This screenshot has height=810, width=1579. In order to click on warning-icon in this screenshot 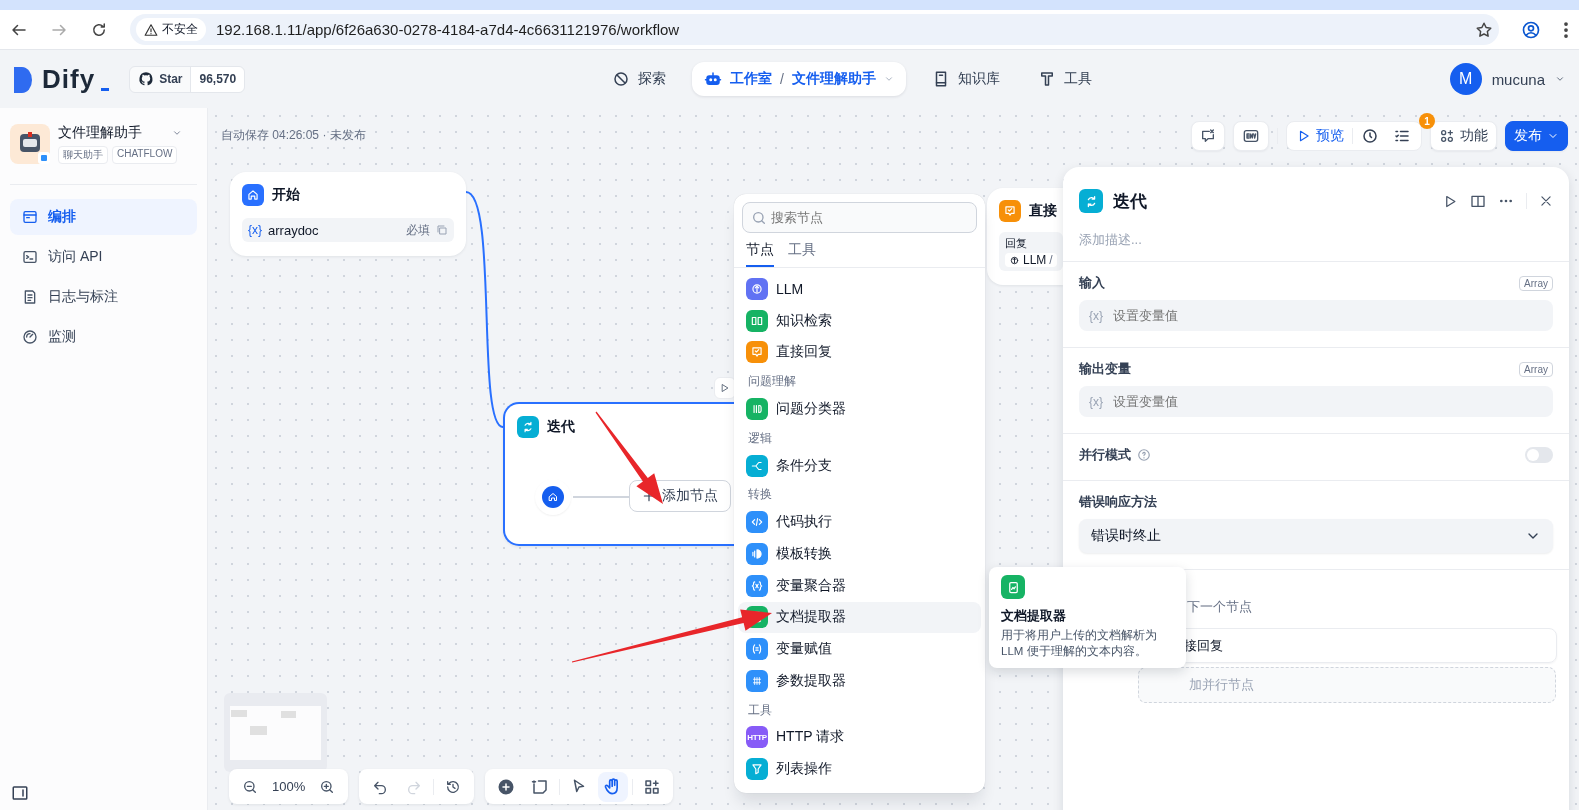, I will do `click(151, 29)`.